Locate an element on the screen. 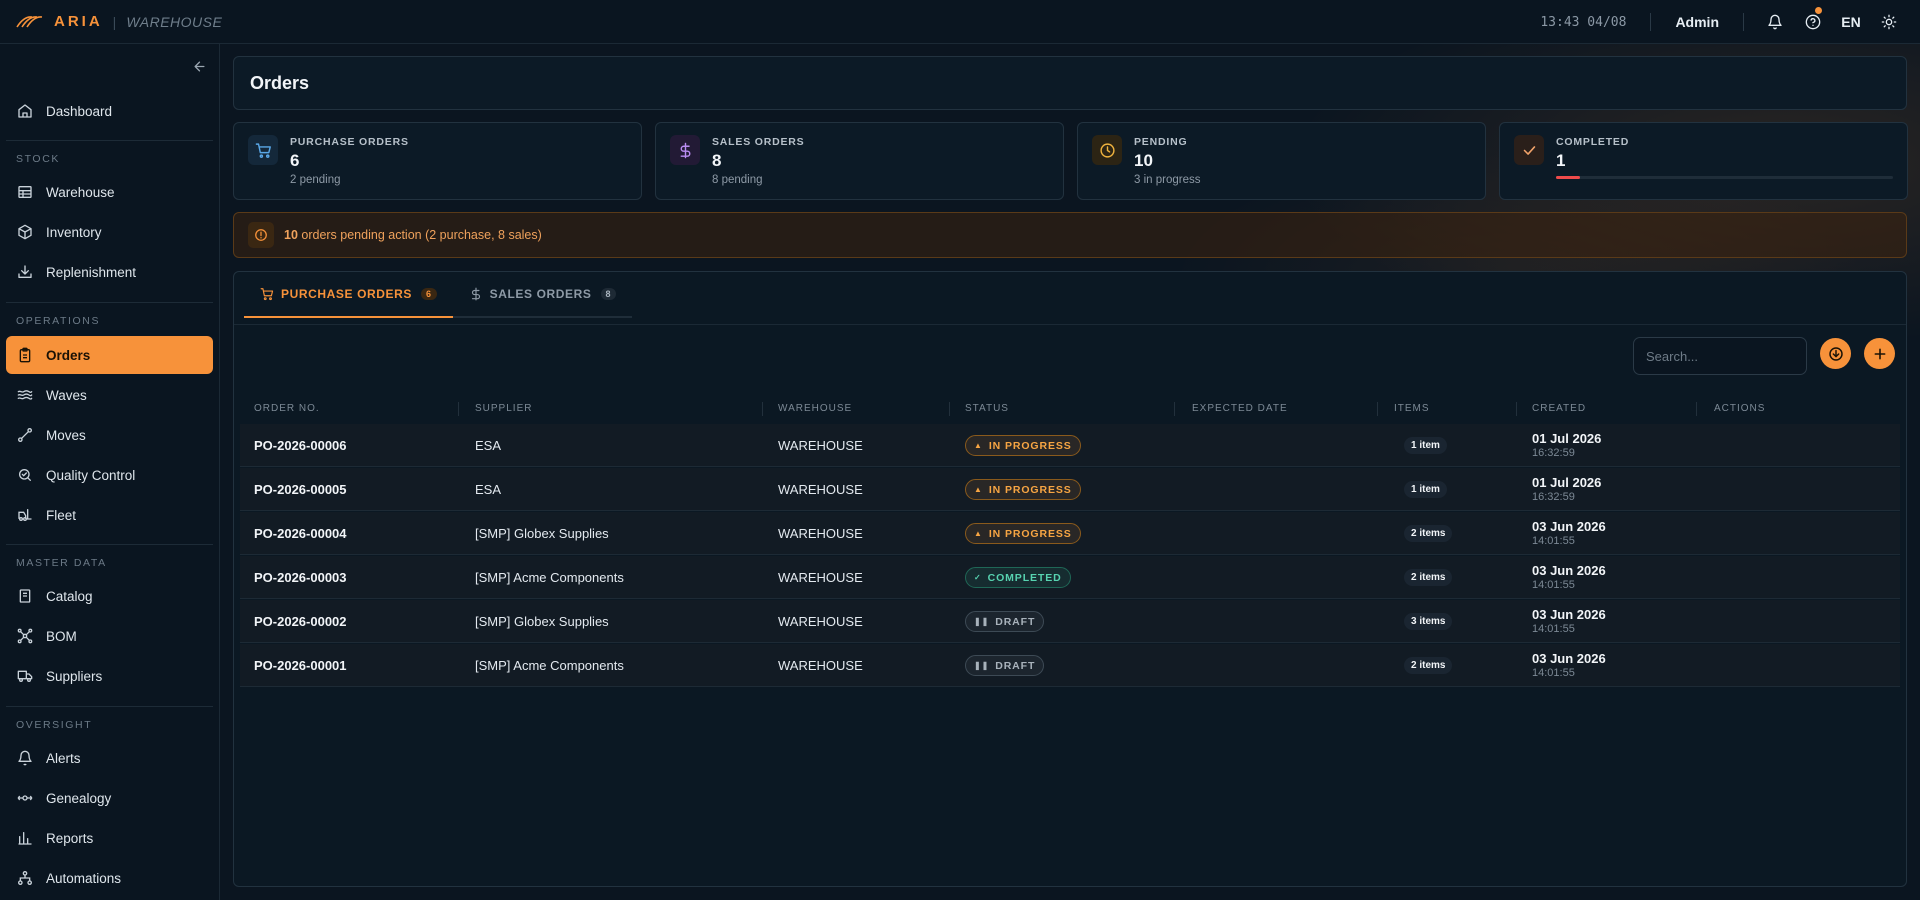 The height and width of the screenshot is (900, 1920). items-cell: 3 items is located at coordinates (1428, 621).